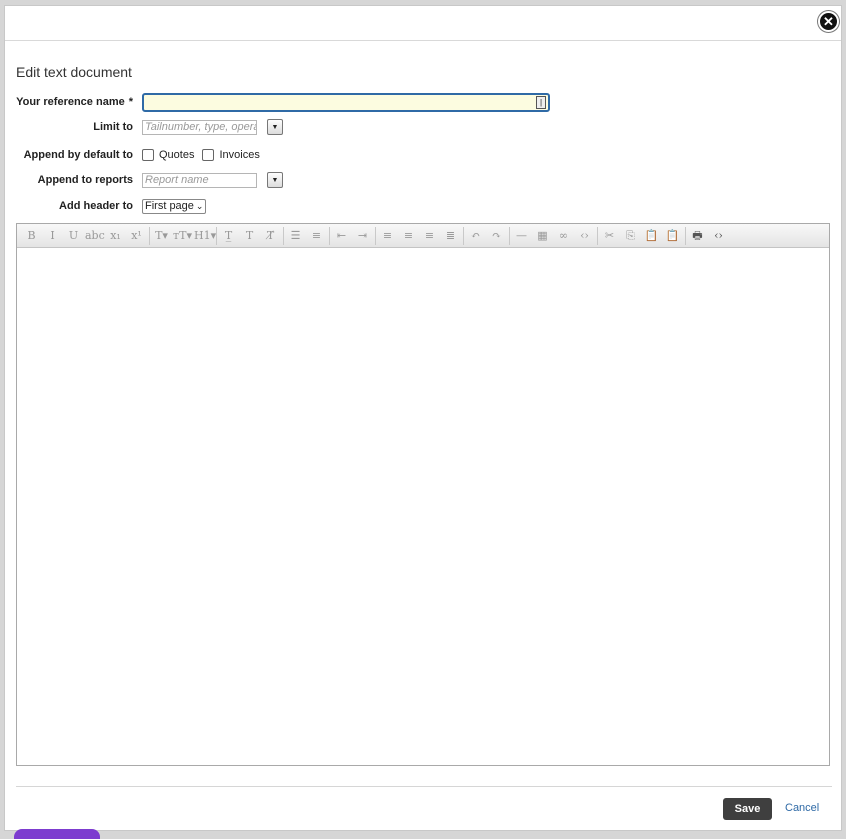 This screenshot has width=846, height=839. What do you see at coordinates (316, 236) in the screenshot?
I see `numbered-list-icon: ≡` at bounding box center [316, 236].